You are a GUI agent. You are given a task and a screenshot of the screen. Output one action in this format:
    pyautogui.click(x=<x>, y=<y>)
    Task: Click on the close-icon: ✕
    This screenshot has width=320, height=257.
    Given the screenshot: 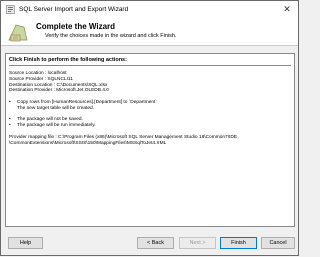 What is the action you would take?
    pyautogui.click(x=287, y=9)
    